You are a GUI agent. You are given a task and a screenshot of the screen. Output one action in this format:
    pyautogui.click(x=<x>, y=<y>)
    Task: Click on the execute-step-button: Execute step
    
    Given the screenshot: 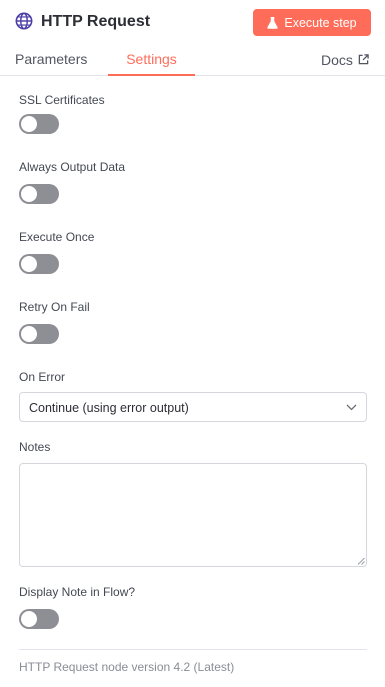 What is the action you would take?
    pyautogui.click(x=312, y=22)
    